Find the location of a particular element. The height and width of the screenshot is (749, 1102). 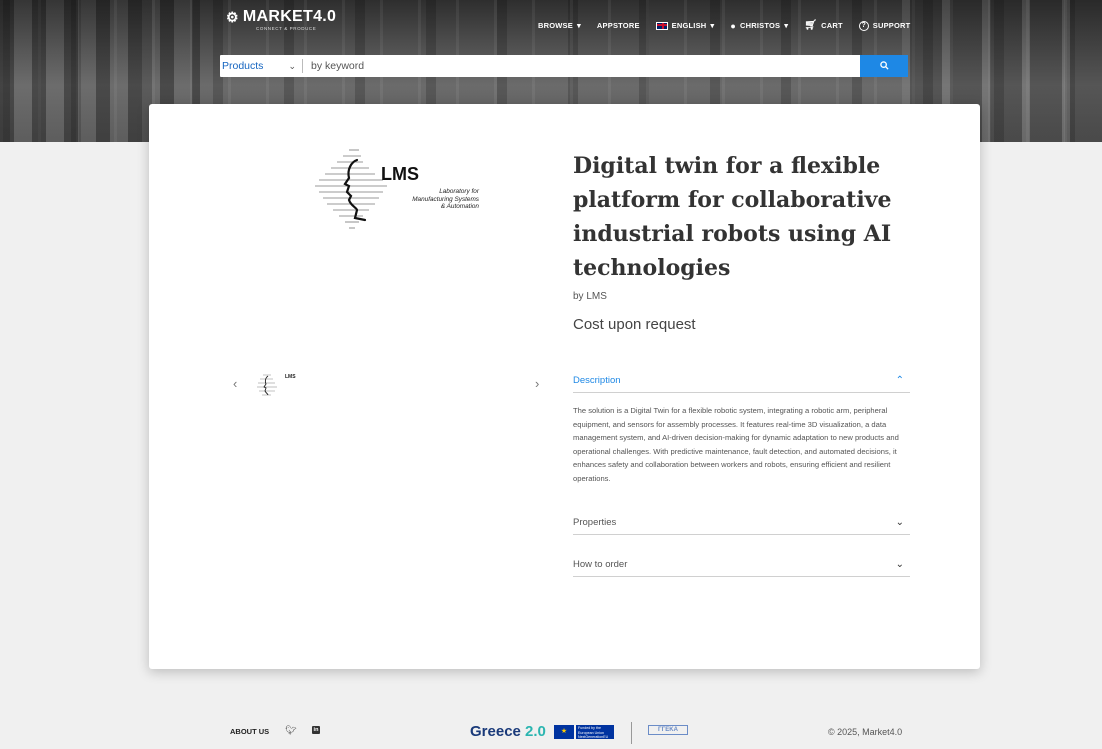

logo-tagline: CONNECT & PRODUCE is located at coordinates (286, 28).